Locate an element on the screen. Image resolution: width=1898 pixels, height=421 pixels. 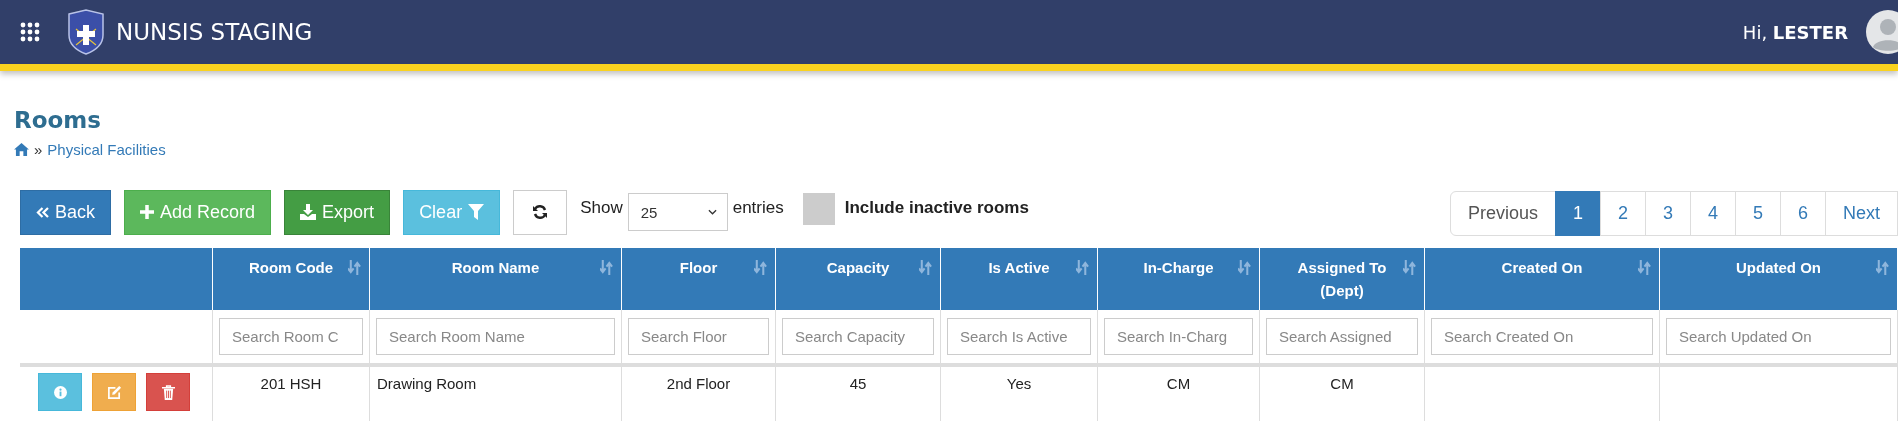
column-search-field: Search Capacity is located at coordinates (858, 336).